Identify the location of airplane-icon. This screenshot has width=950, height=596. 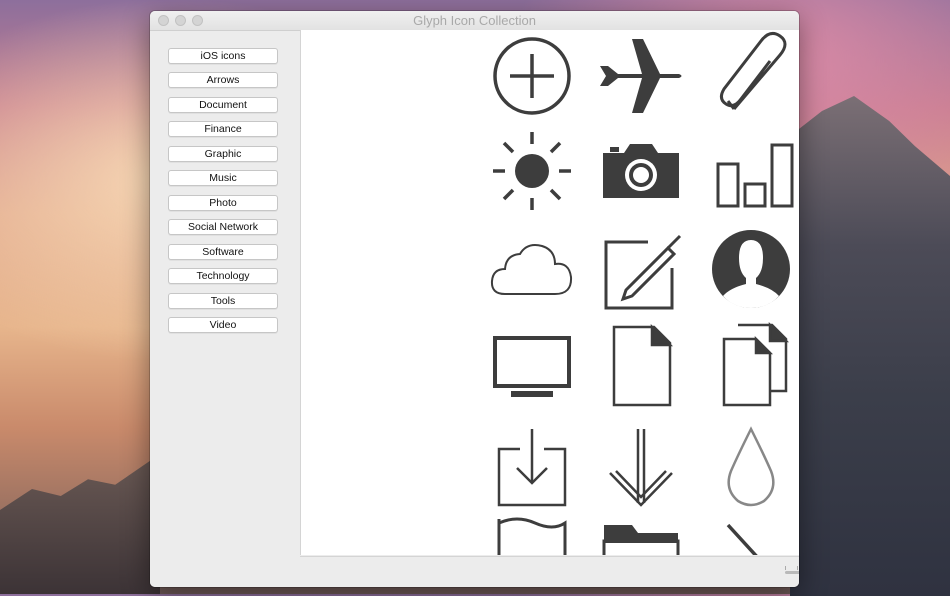
(641, 76).